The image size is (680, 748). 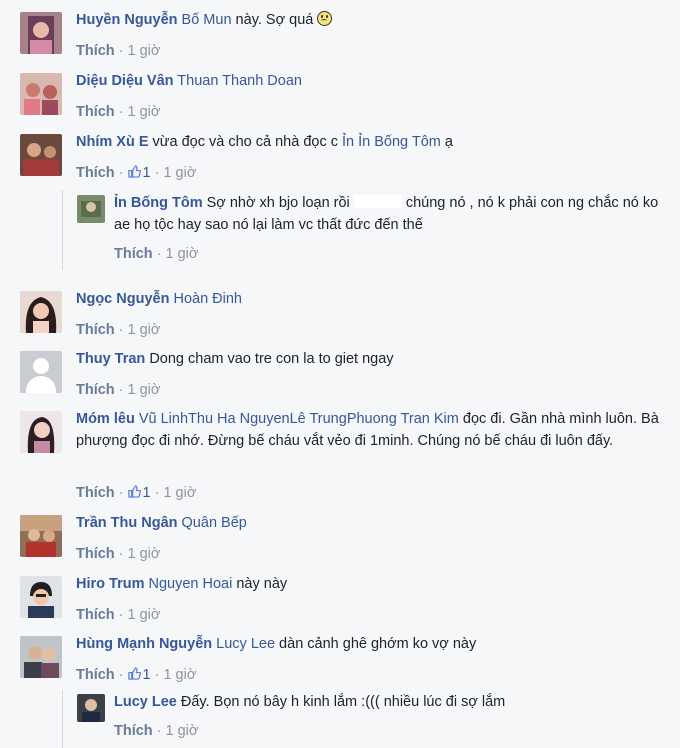 What do you see at coordinates (110, 359) in the screenshot?
I see `author-name: Thuy Tran` at bounding box center [110, 359].